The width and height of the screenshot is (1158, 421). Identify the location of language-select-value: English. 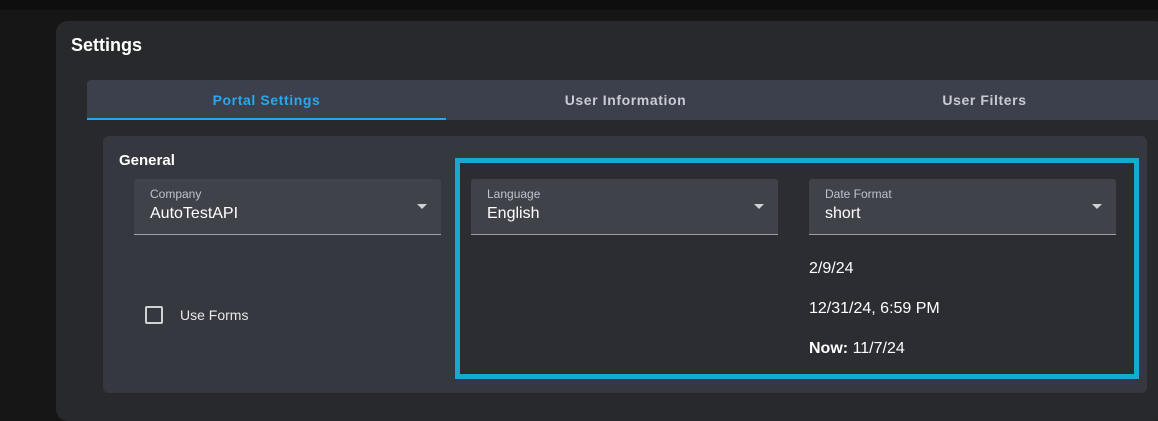
(513, 213).